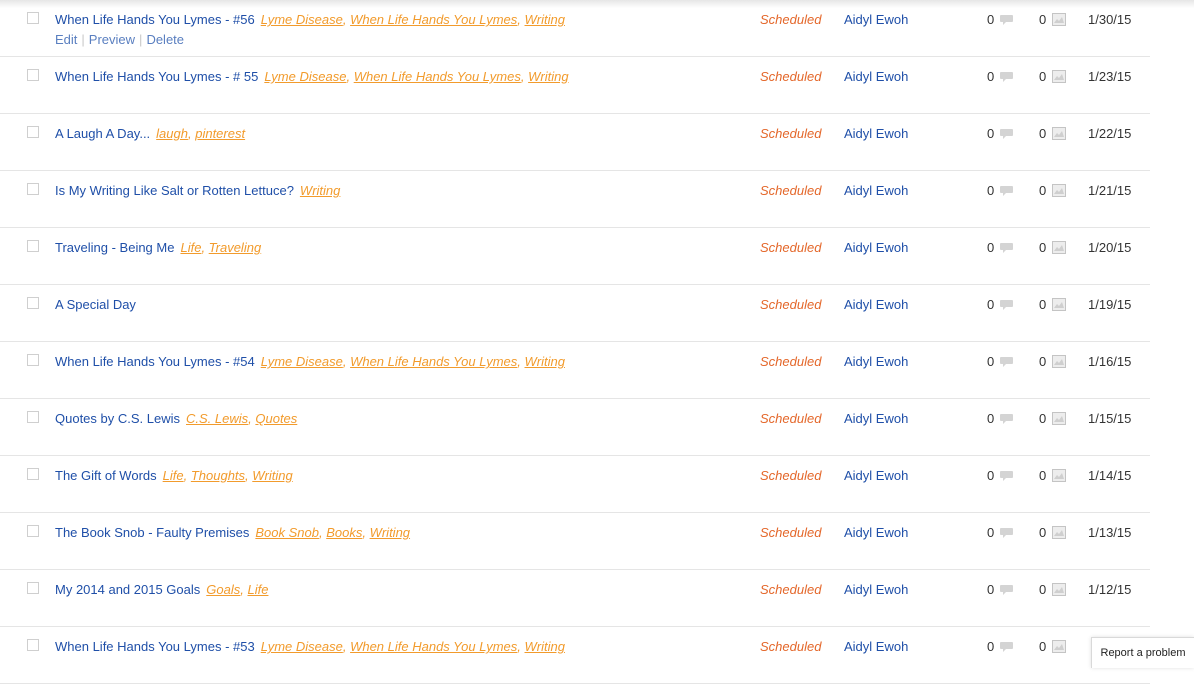 The image size is (1194, 684). What do you see at coordinates (106, 475) in the screenshot?
I see `post-title-link: The Gift of Words` at bounding box center [106, 475].